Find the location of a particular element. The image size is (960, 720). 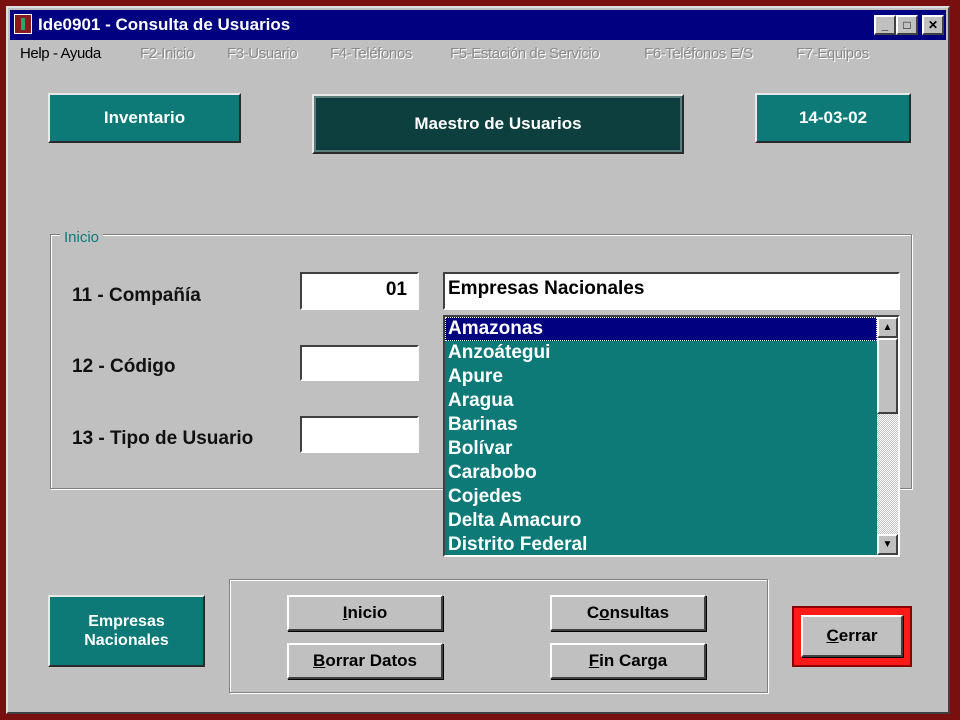

fin-carga-button: Fin Carga is located at coordinates (628, 661).